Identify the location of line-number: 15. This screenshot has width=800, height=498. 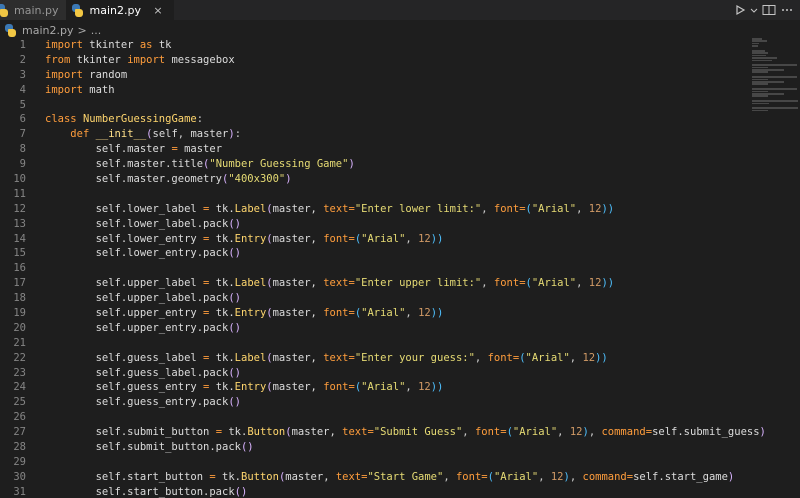
(19, 253).